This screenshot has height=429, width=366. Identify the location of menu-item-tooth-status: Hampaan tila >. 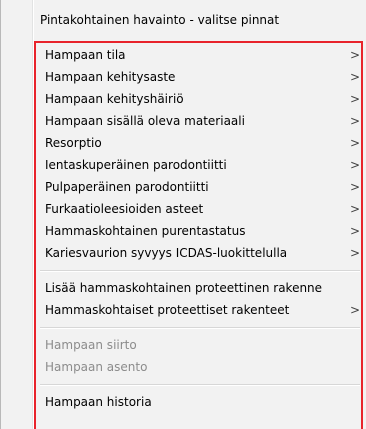
(201, 55).